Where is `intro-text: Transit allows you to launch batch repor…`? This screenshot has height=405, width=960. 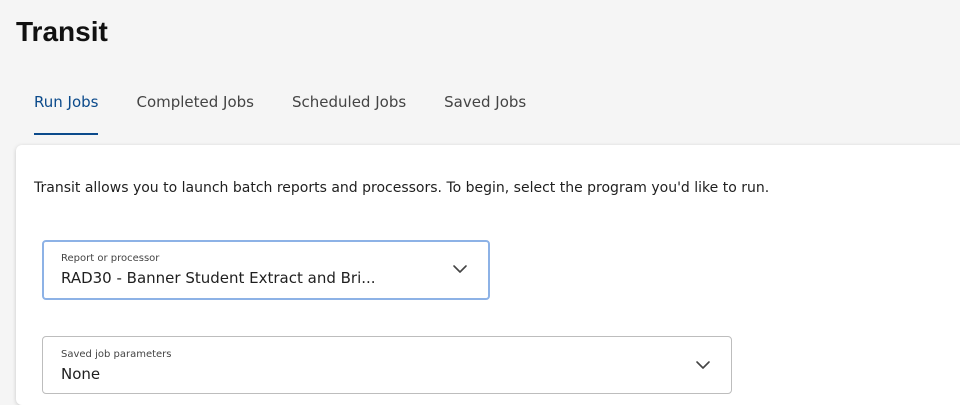 intro-text: Transit allows you to launch batch repor… is located at coordinates (402, 188).